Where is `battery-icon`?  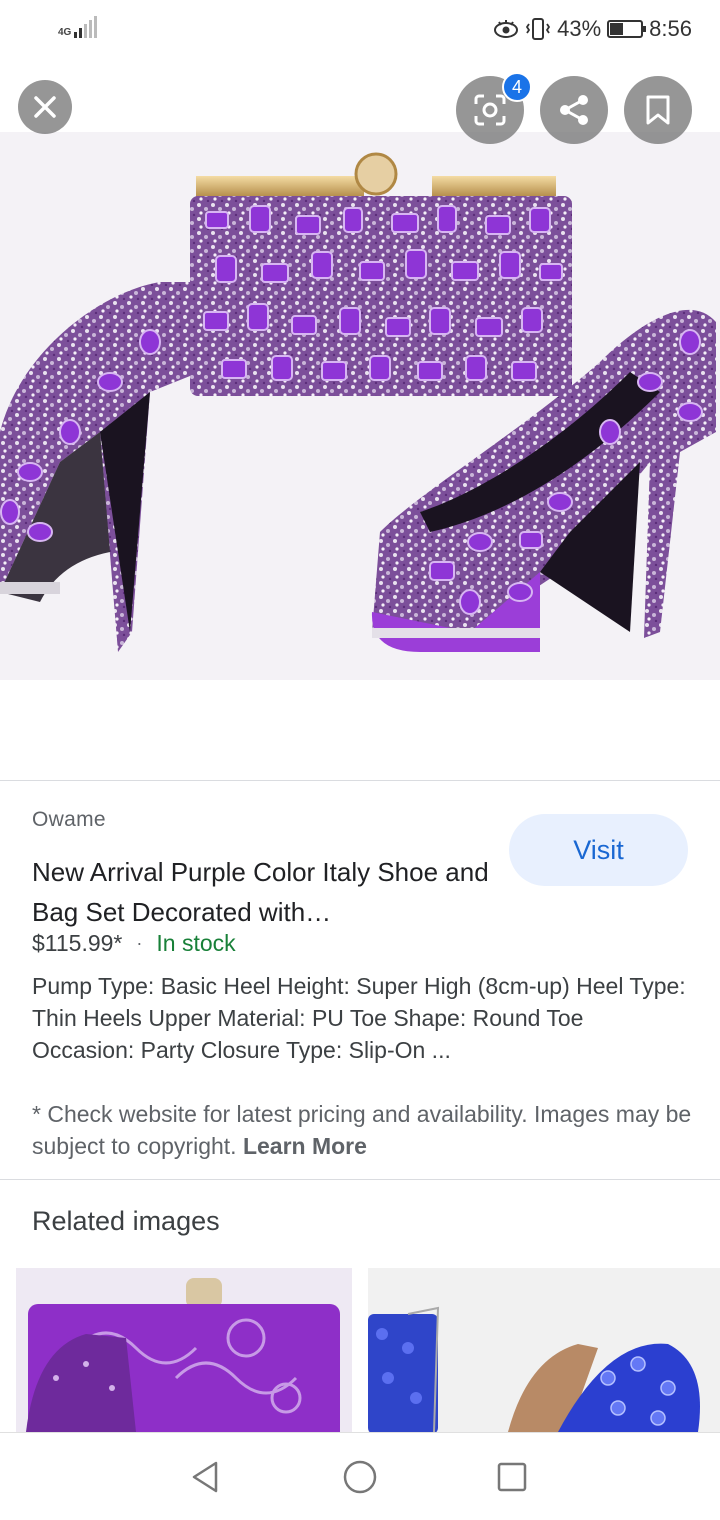
battery-icon is located at coordinates (627, 29).